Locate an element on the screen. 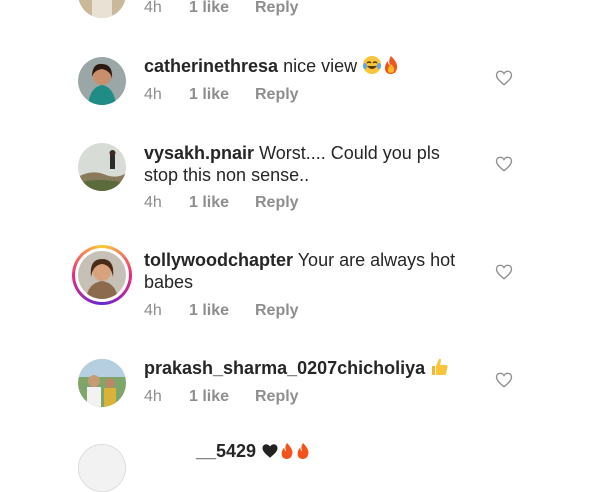 Image resolution: width=600 pixels, height=492 pixels. joy-emoji is located at coordinates (372, 67).